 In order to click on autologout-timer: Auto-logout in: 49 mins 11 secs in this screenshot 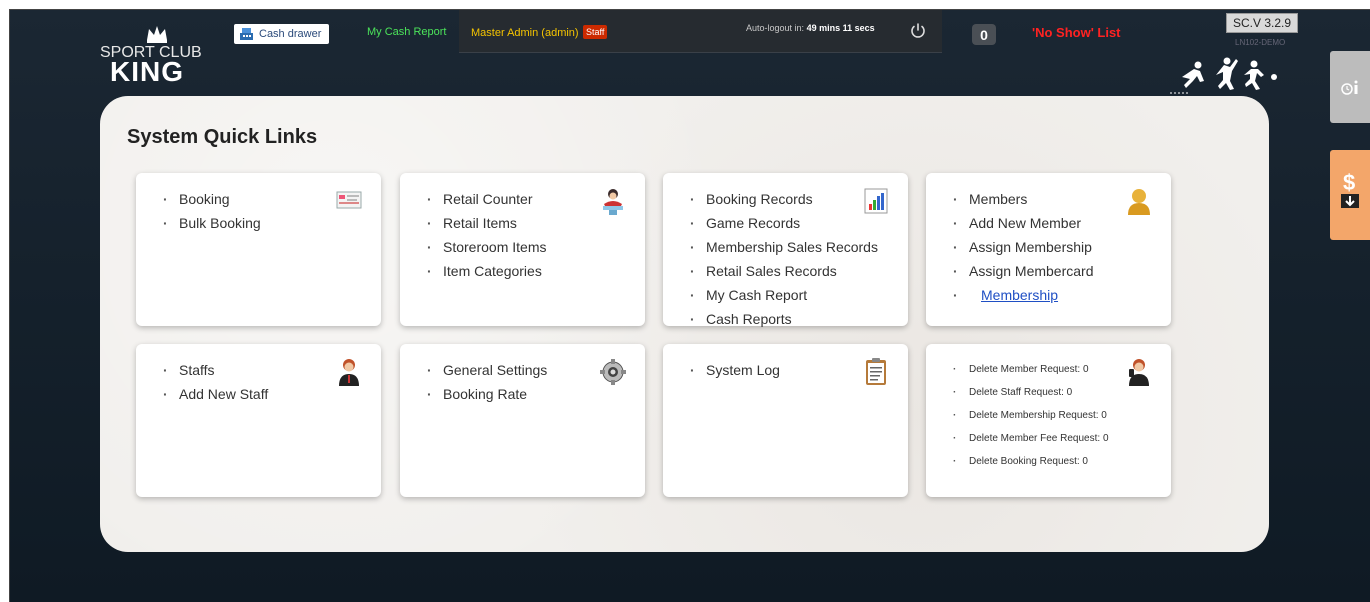, I will do `click(810, 28)`.